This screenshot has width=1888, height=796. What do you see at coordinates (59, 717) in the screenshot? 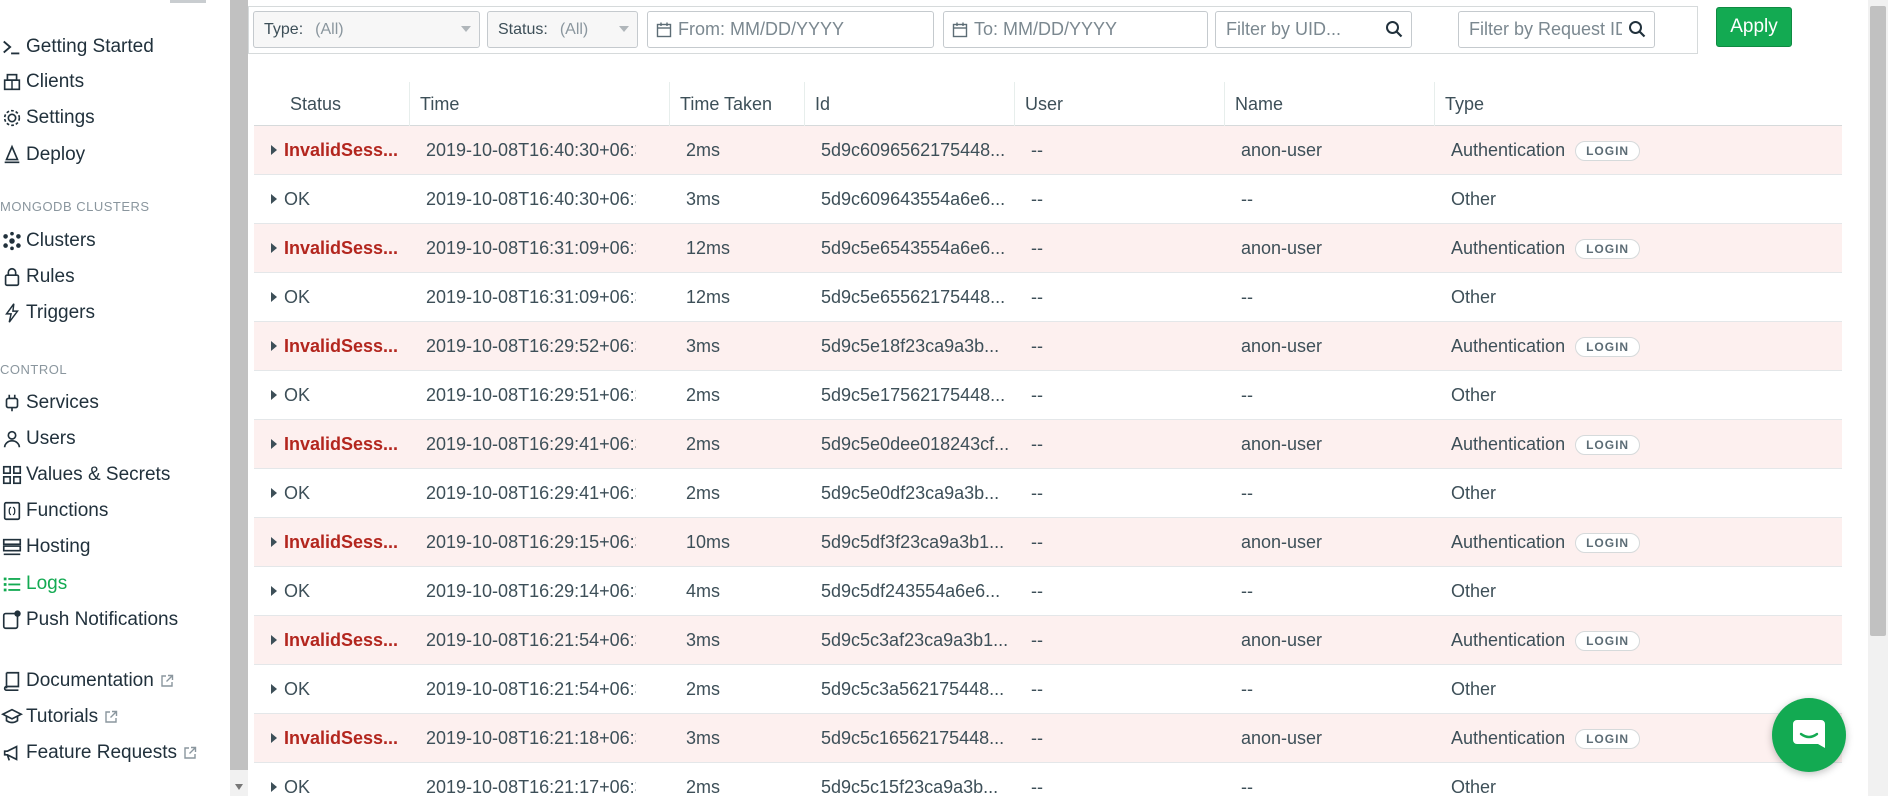
I see `sidebar-item-tutorials: Tutorials` at bounding box center [59, 717].